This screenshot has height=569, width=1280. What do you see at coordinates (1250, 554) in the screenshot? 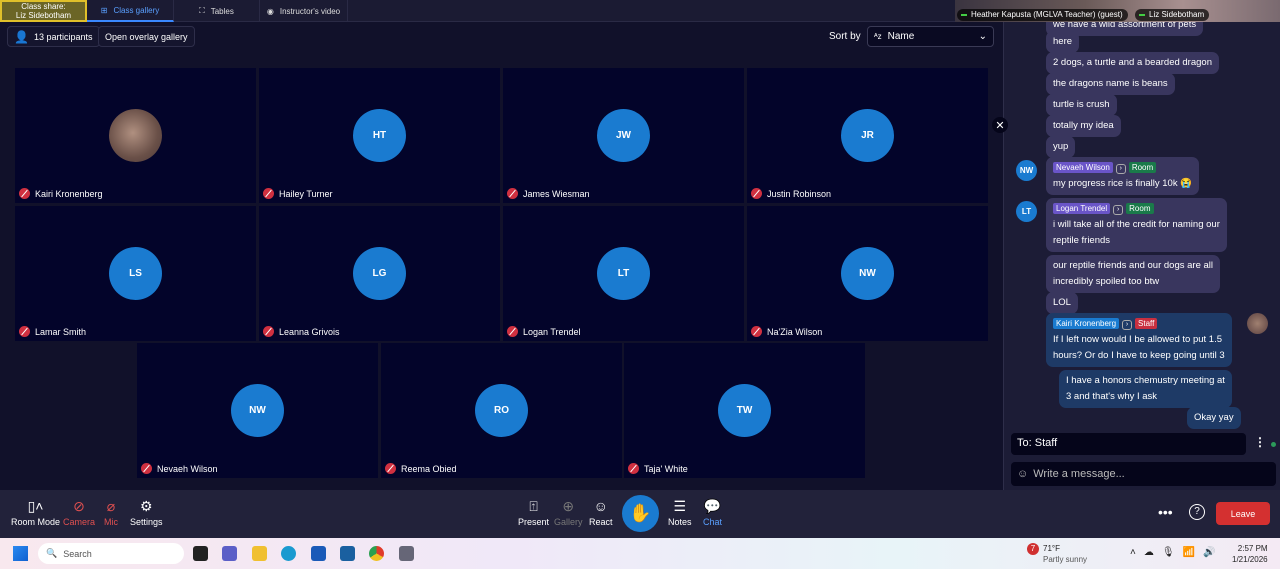
I see `clock: 2:57 PM 1/21/2026` at bounding box center [1250, 554].